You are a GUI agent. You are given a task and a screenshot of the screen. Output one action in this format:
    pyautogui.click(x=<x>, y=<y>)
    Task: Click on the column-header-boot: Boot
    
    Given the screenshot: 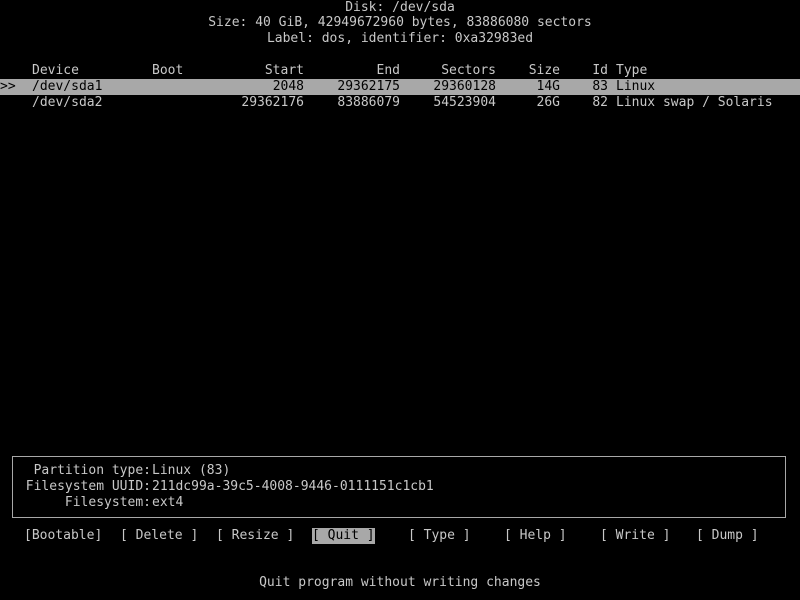 What is the action you would take?
    pyautogui.click(x=168, y=70)
    